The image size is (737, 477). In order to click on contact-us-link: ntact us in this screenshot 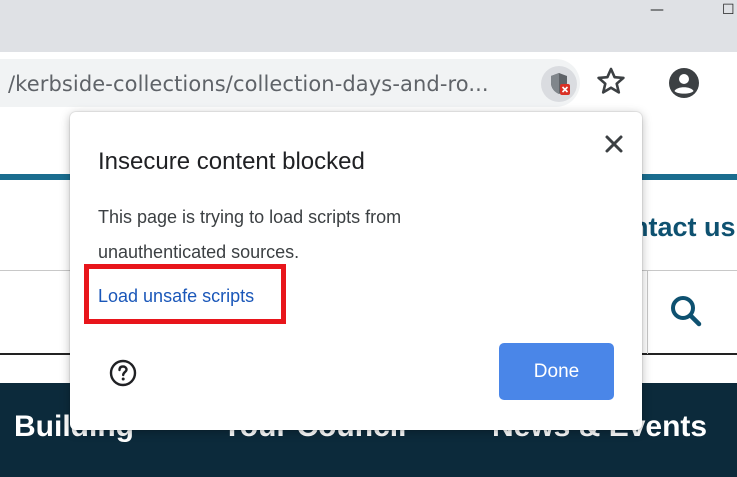, I will do `click(684, 227)`.